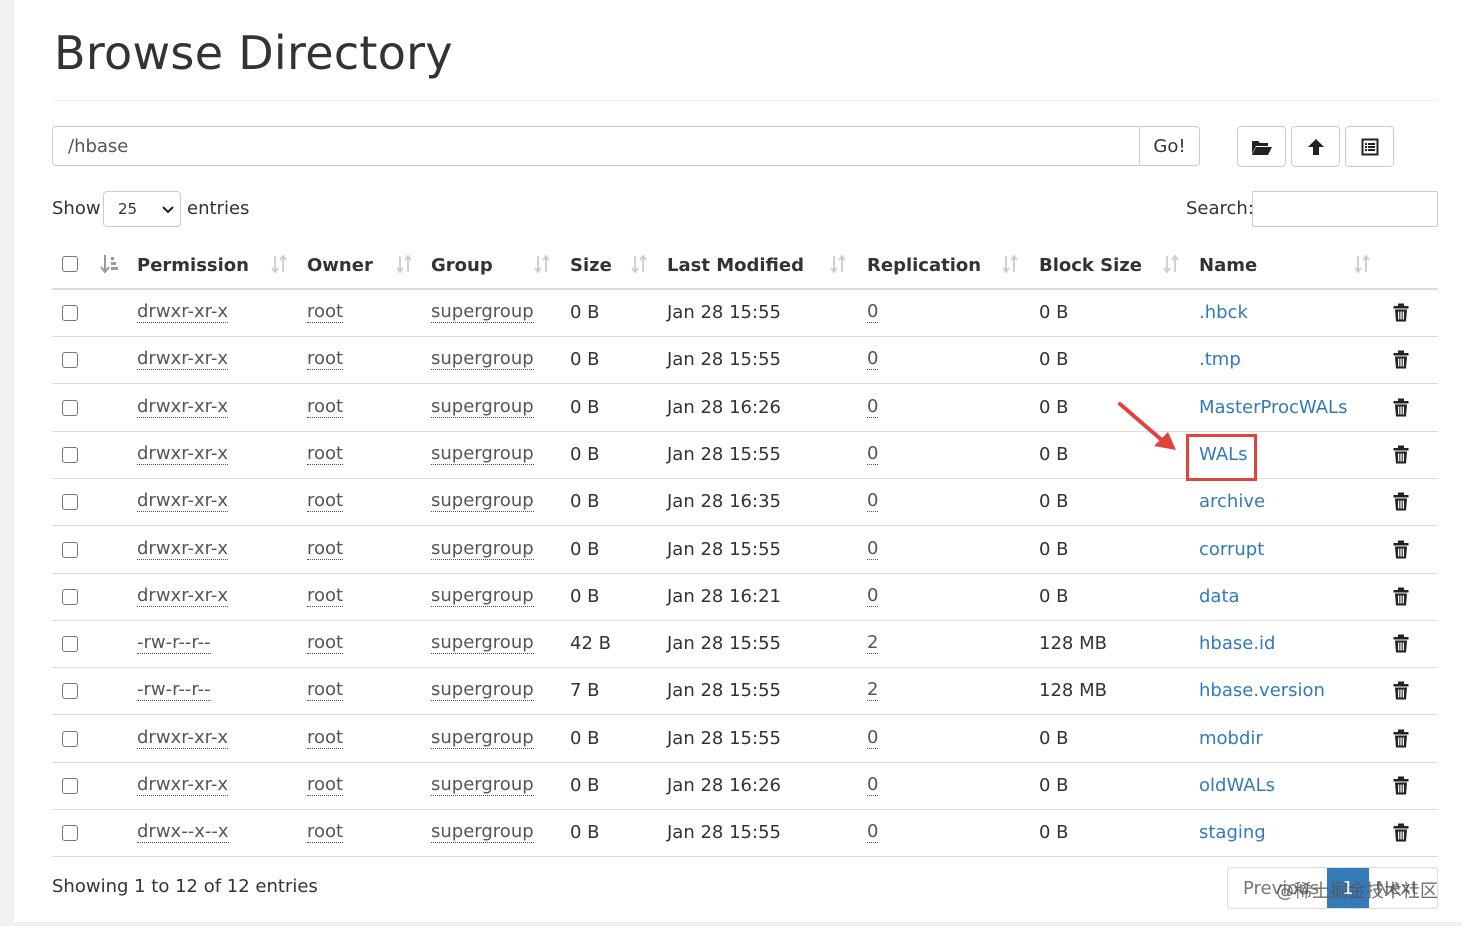 The height and width of the screenshot is (926, 1462). Describe the element at coordinates (1315, 146) in the screenshot. I see `upload-files-button` at that location.